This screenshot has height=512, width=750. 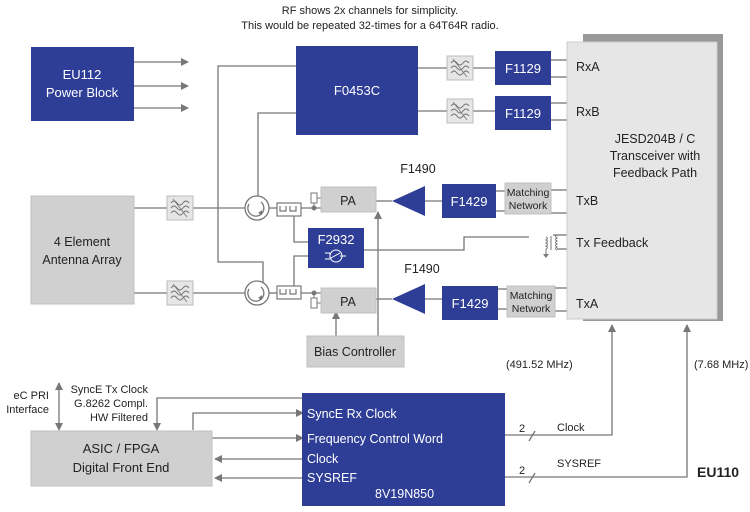 I want to click on eu110-label: EU110, so click(x=718, y=472).